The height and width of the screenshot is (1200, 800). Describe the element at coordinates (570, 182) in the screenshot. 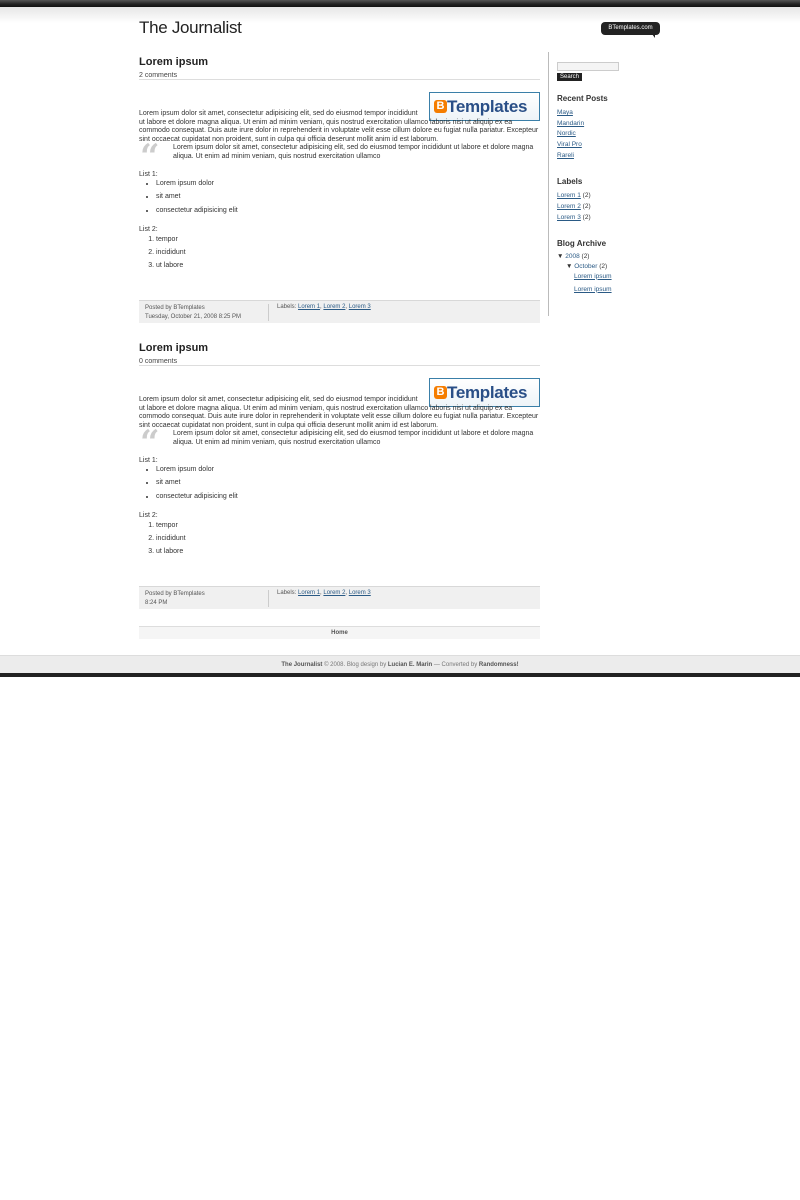

I see `labels-title: Labels` at that location.